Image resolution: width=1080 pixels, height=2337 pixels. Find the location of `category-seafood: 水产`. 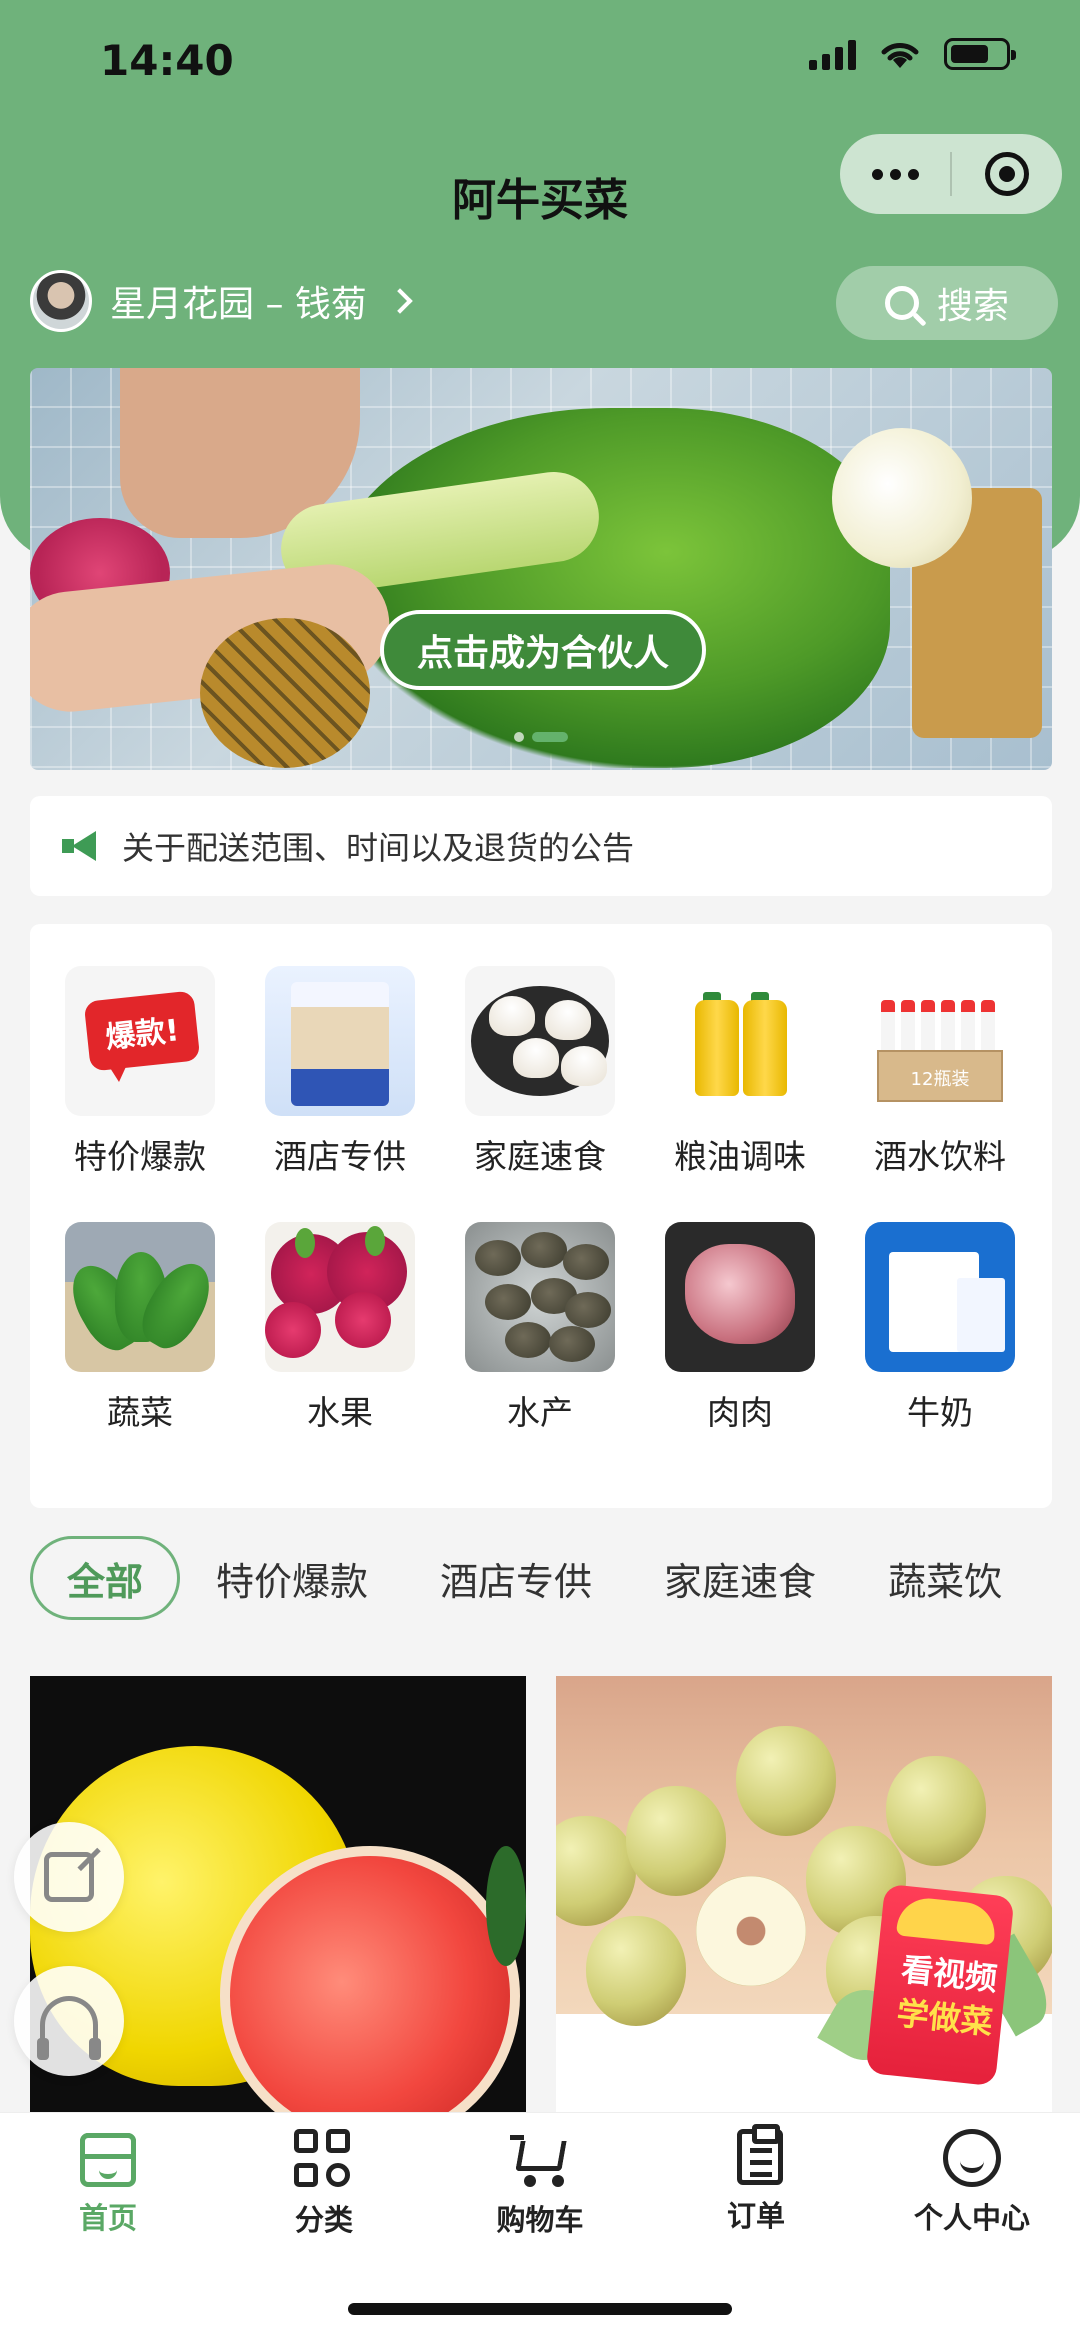

category-seafood: 水产 is located at coordinates (540, 1328).